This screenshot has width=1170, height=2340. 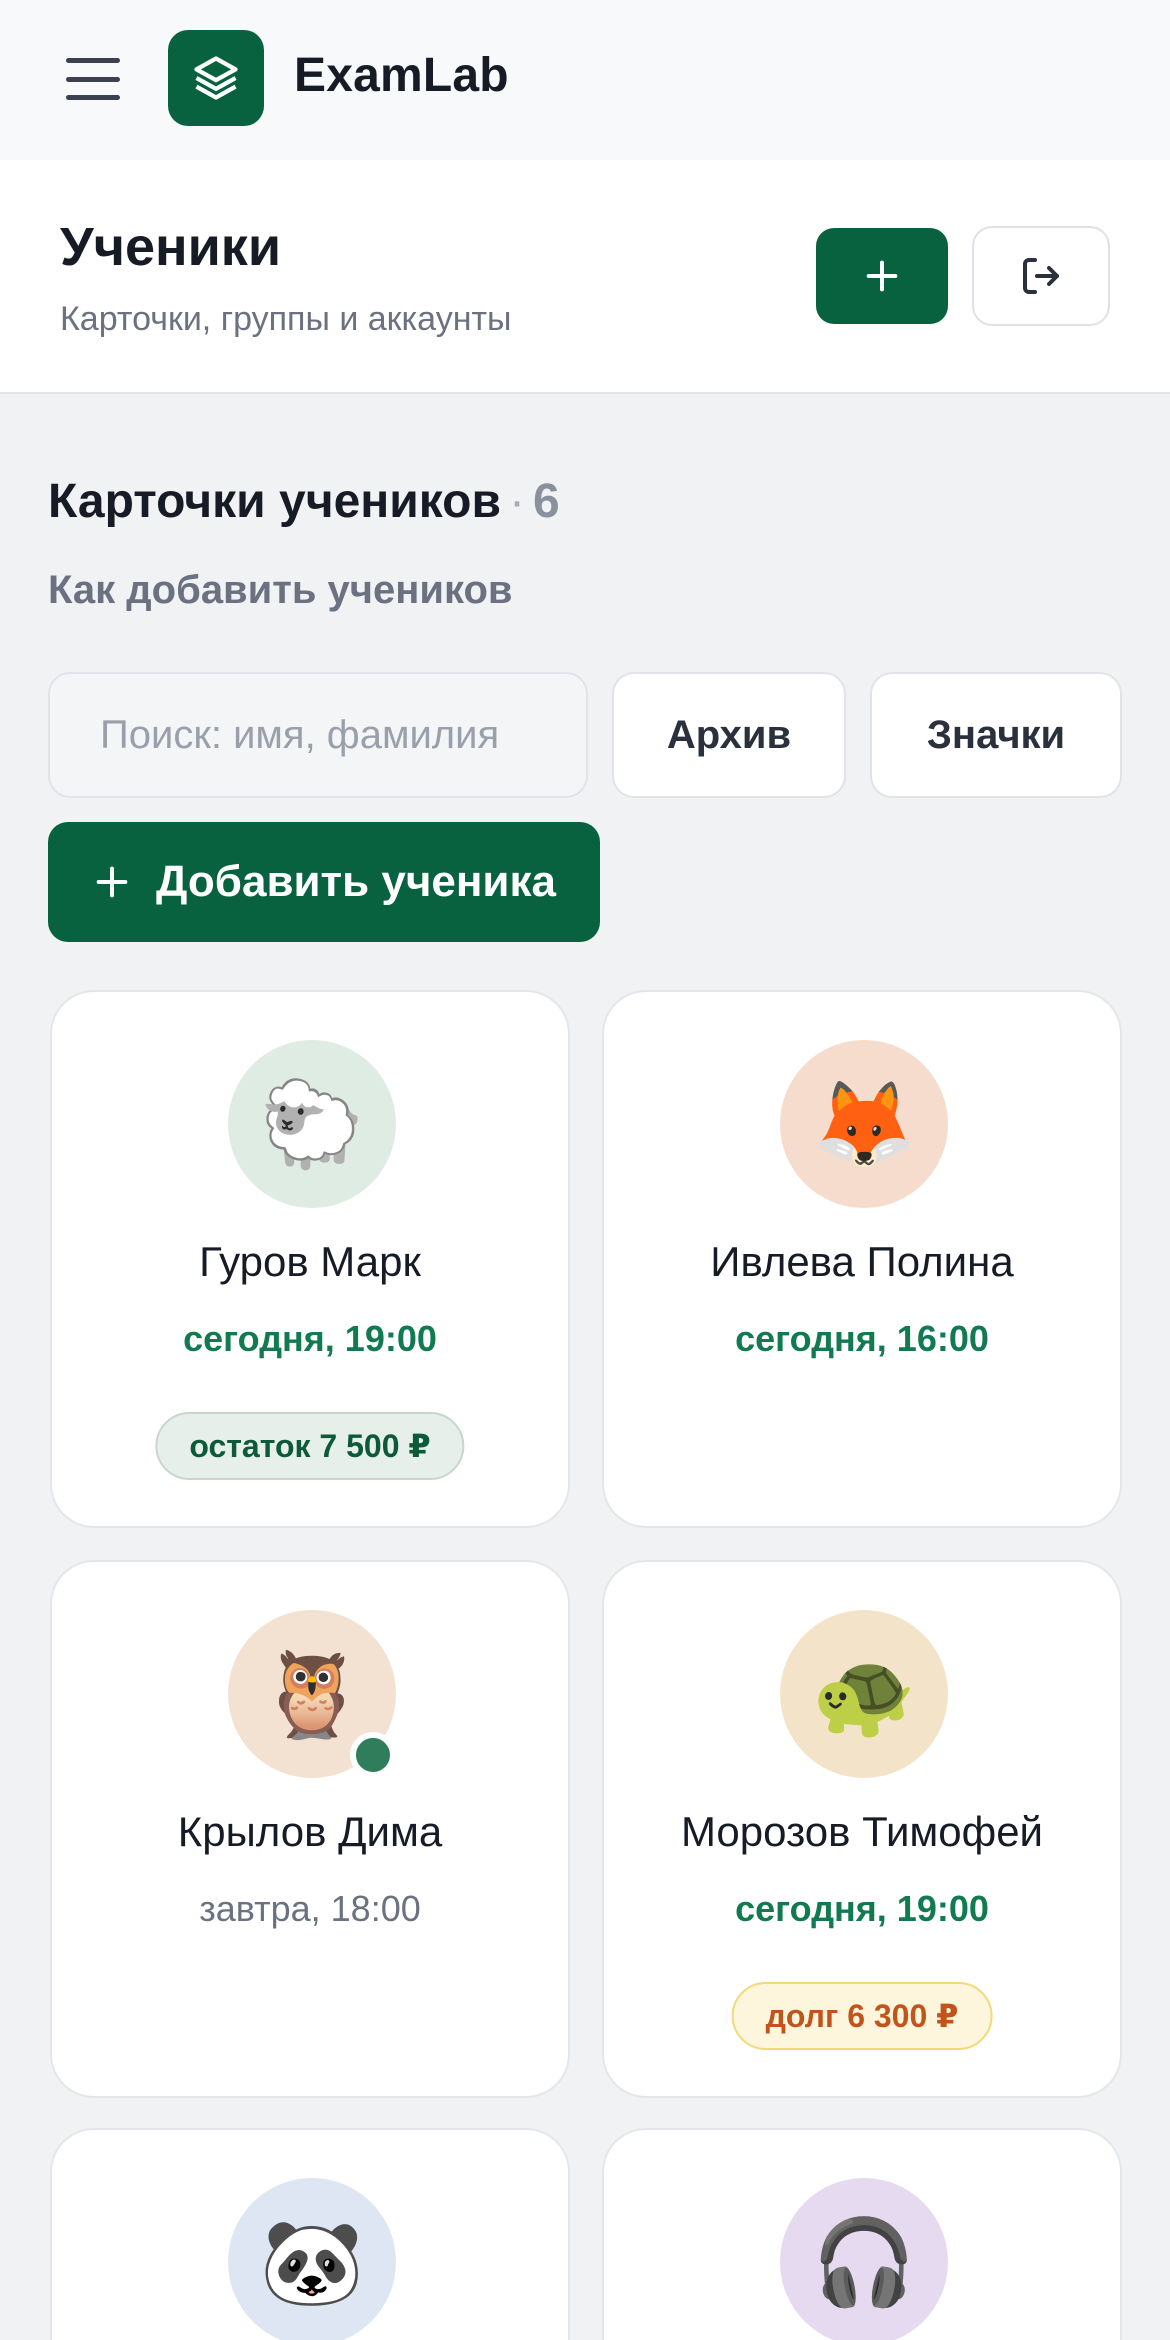 I want to click on add-student-label: Добавить ученика, so click(x=356, y=881).